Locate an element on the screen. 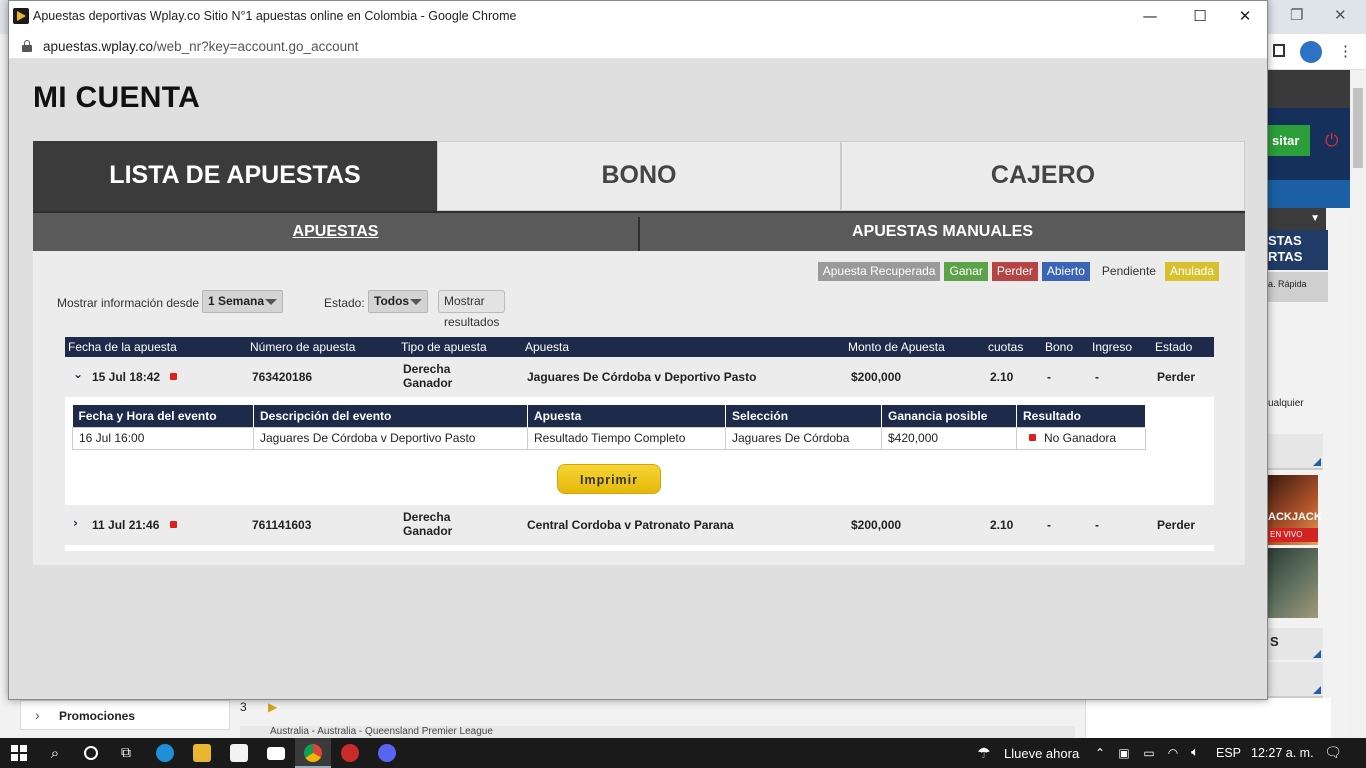 Image resolution: width=1366 pixels, height=768 pixels. url-domain: apuestas.wplay.co is located at coordinates (98, 46).